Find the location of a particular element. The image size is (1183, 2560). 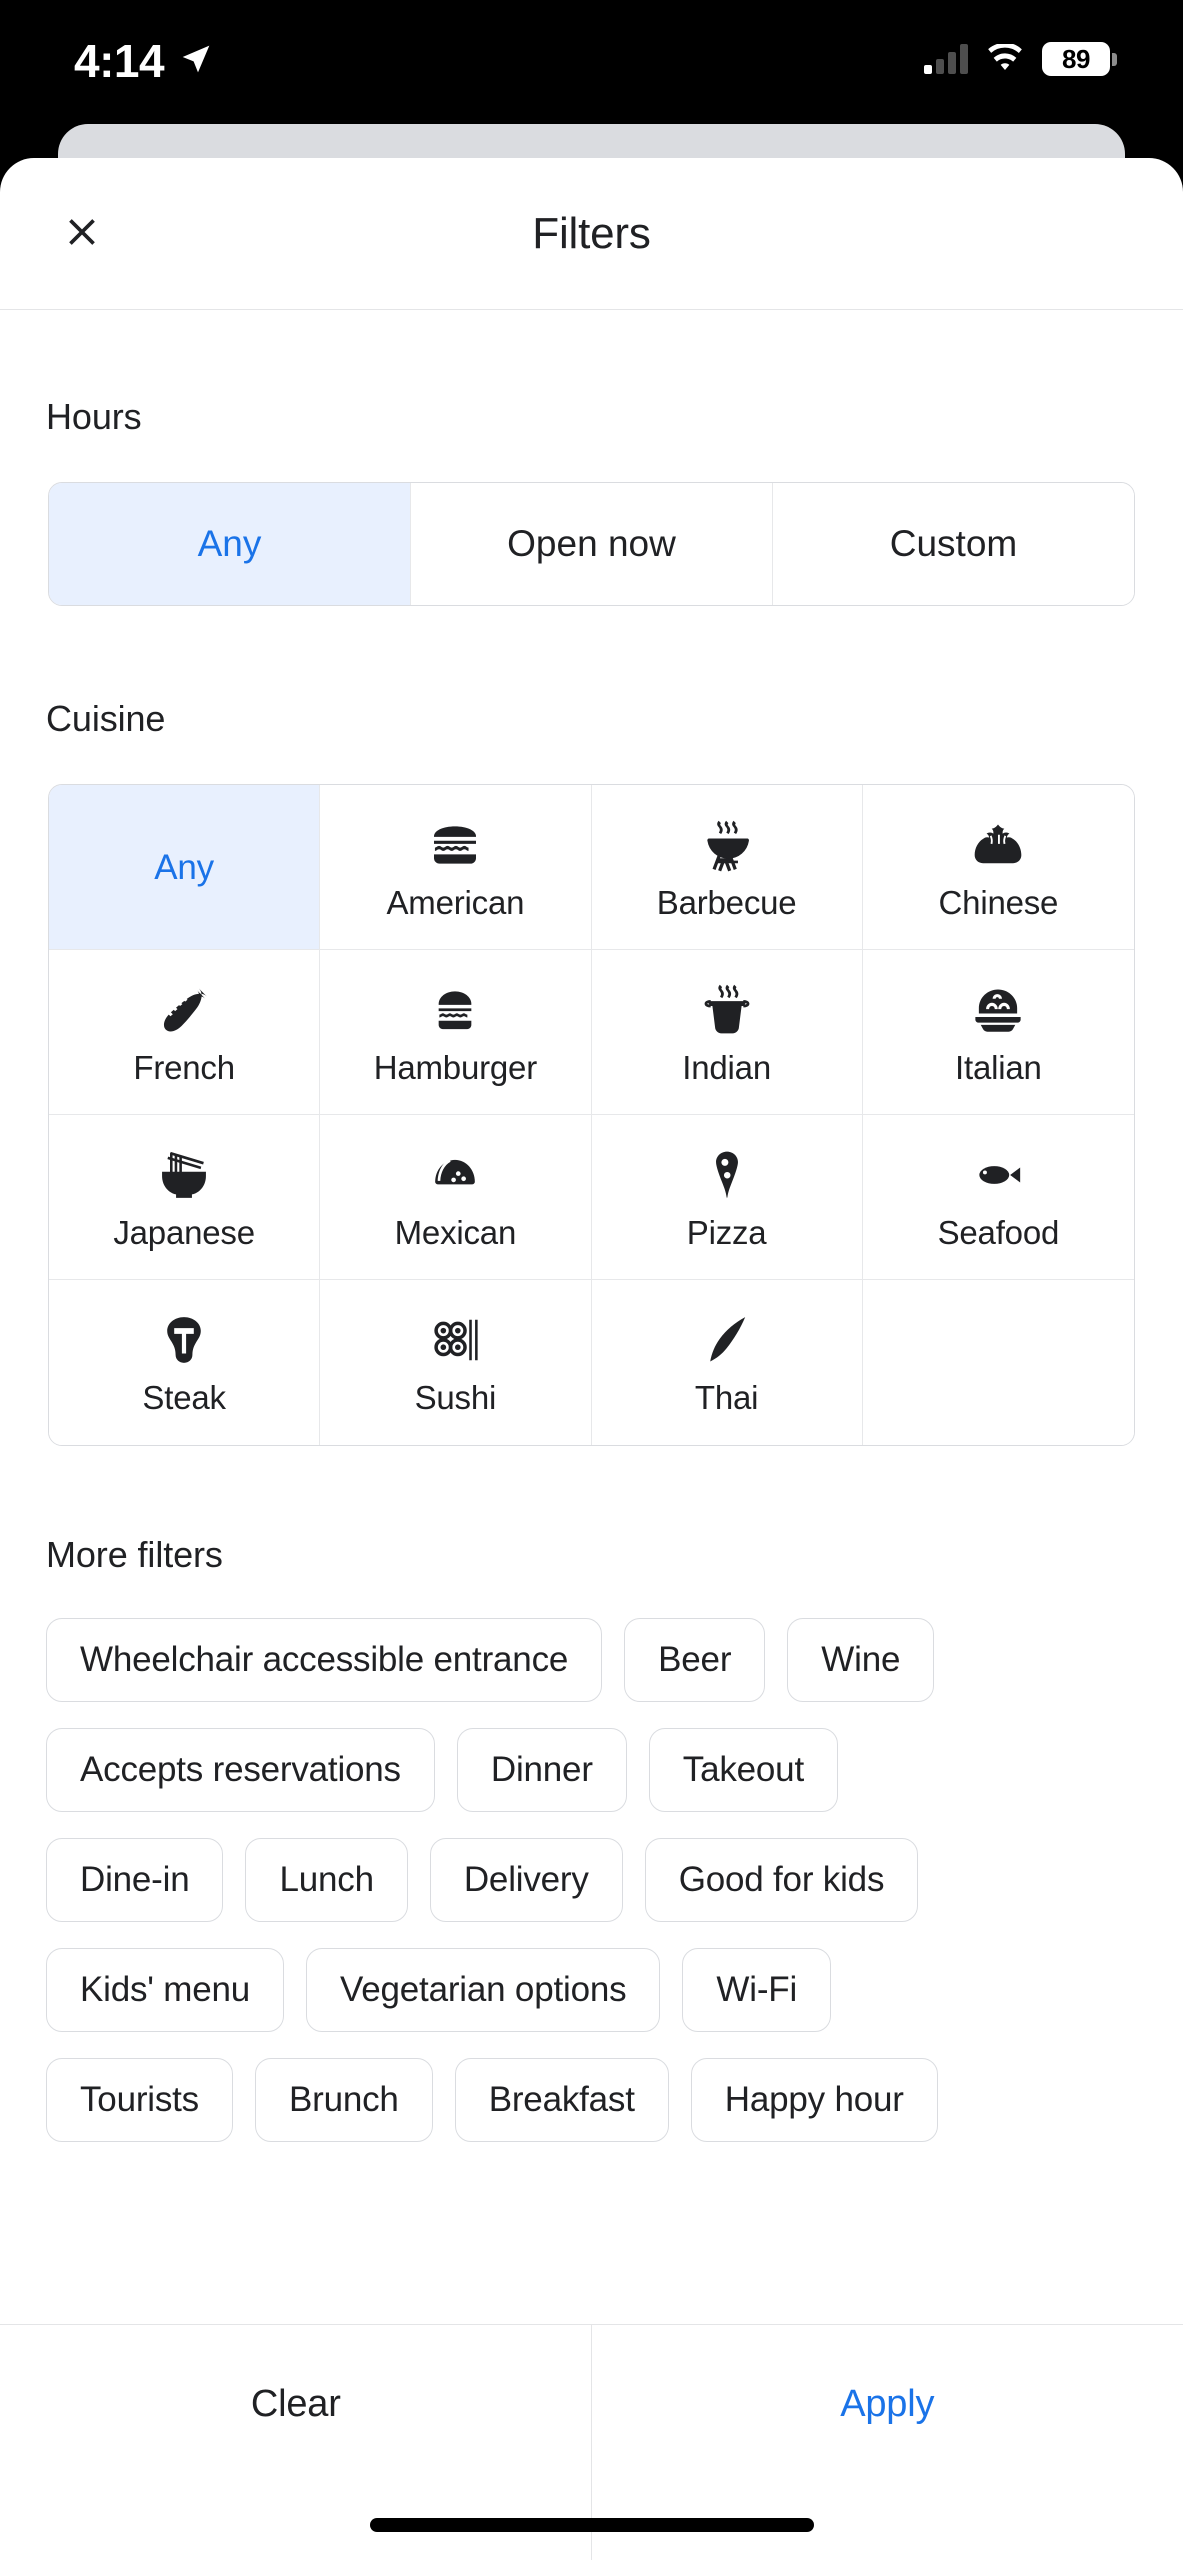

grill-icon is located at coordinates (727, 845).